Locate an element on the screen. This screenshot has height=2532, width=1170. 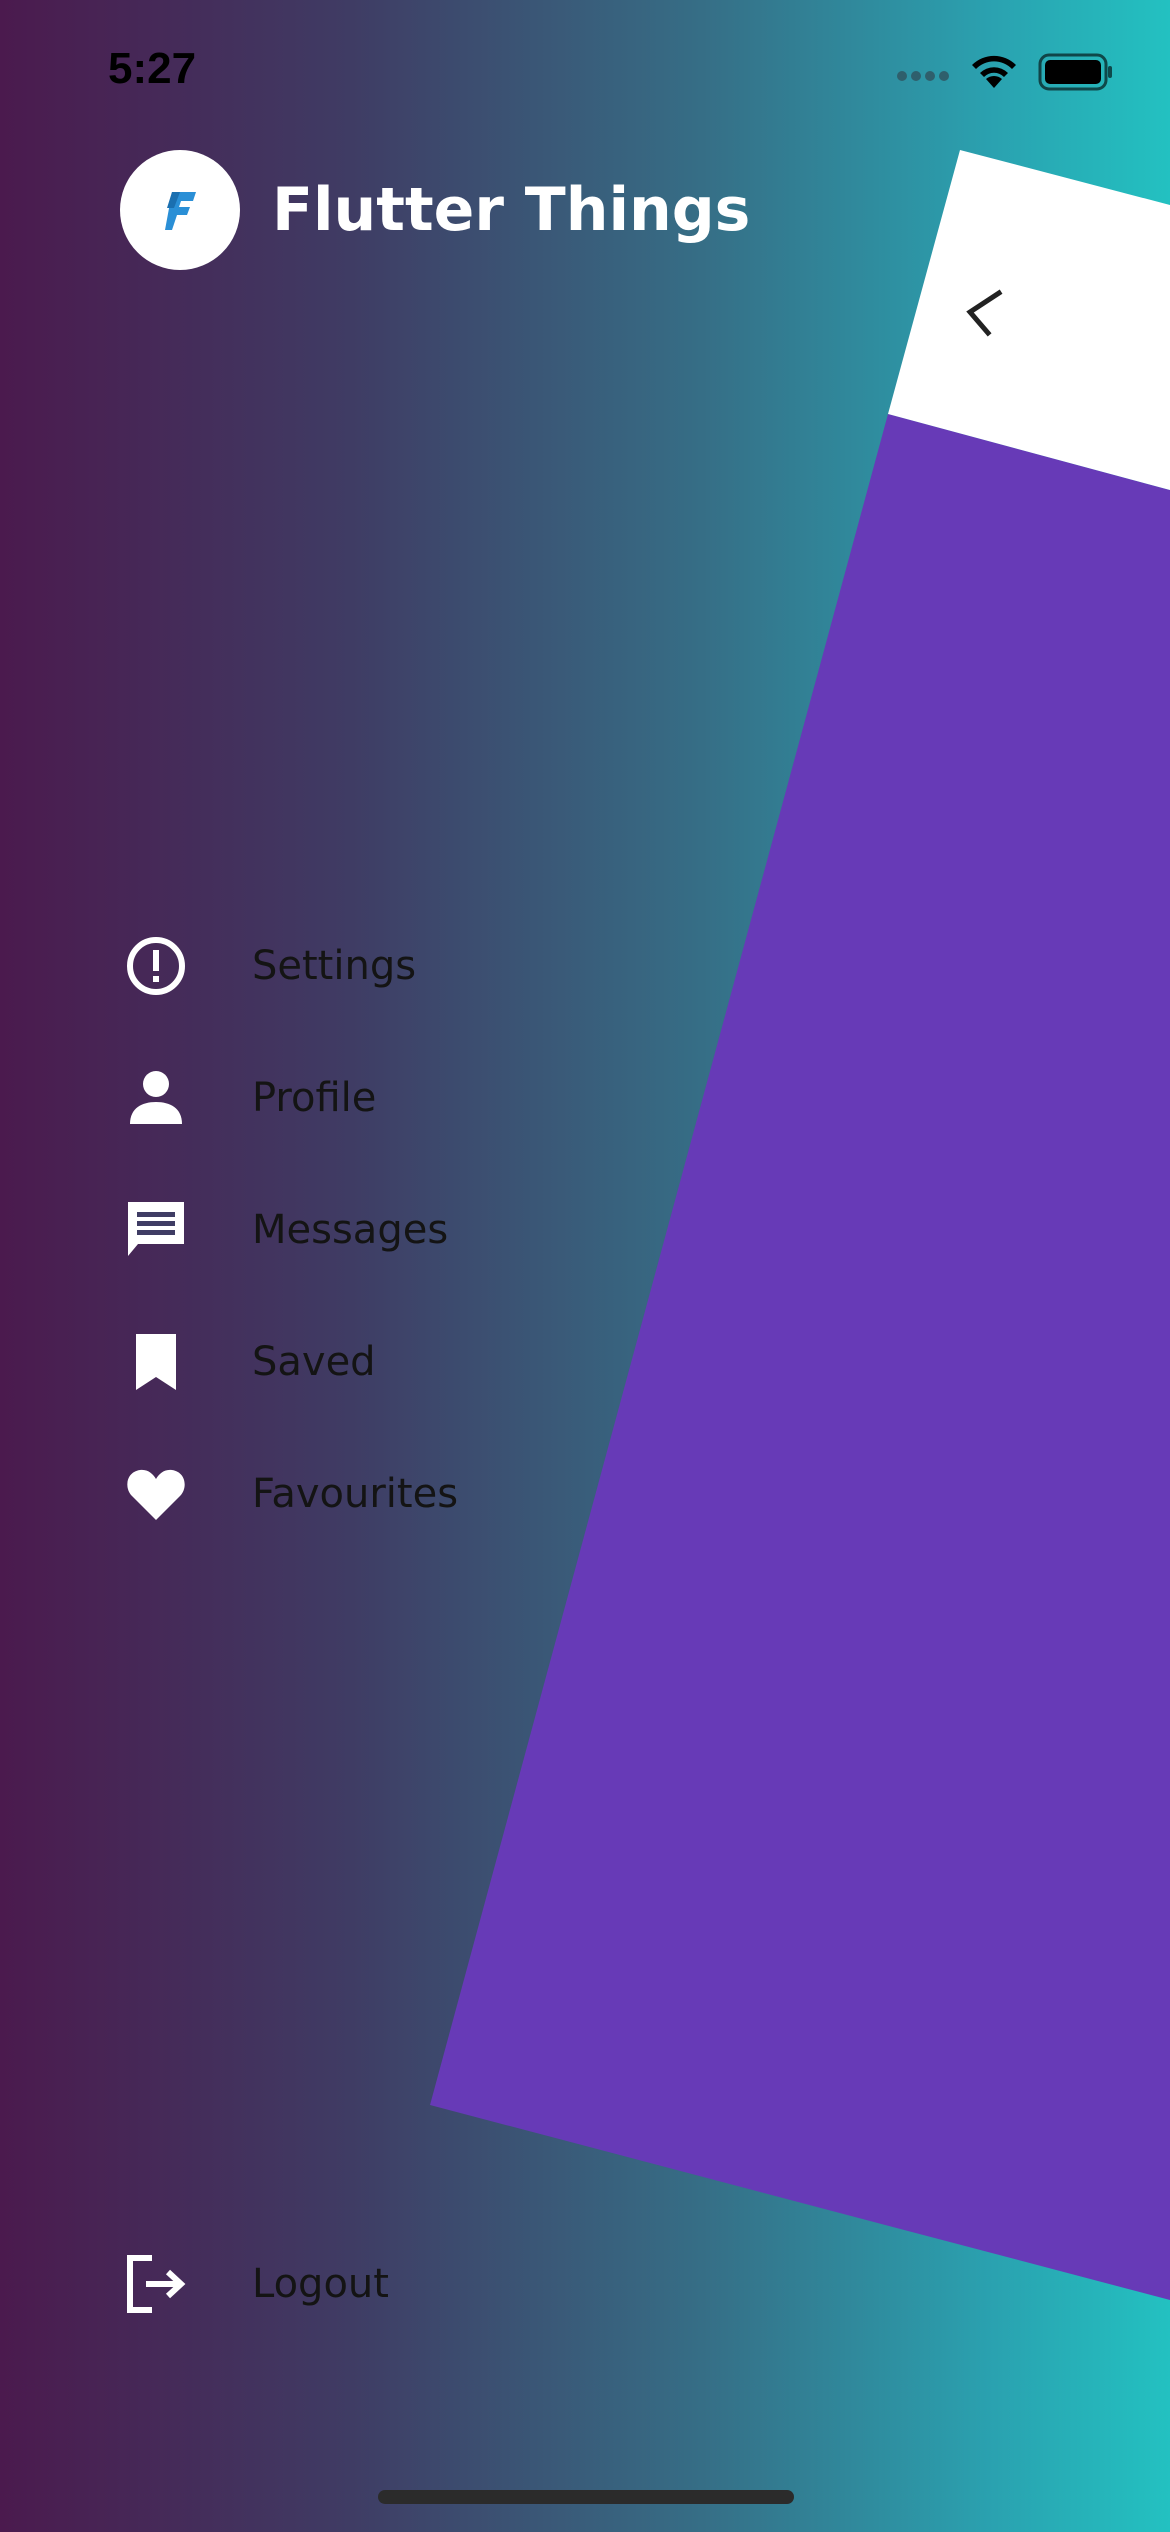
app-logo is located at coordinates (180, 210).